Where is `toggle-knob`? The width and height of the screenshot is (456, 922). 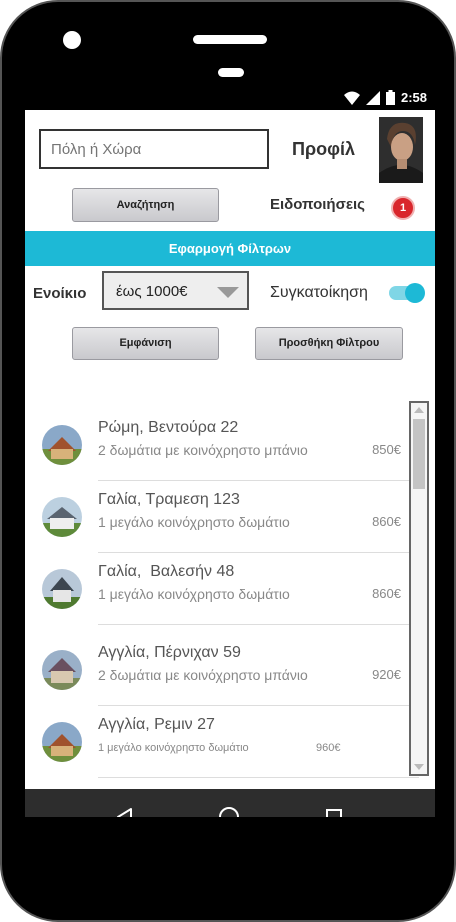
toggle-knob is located at coordinates (415, 293).